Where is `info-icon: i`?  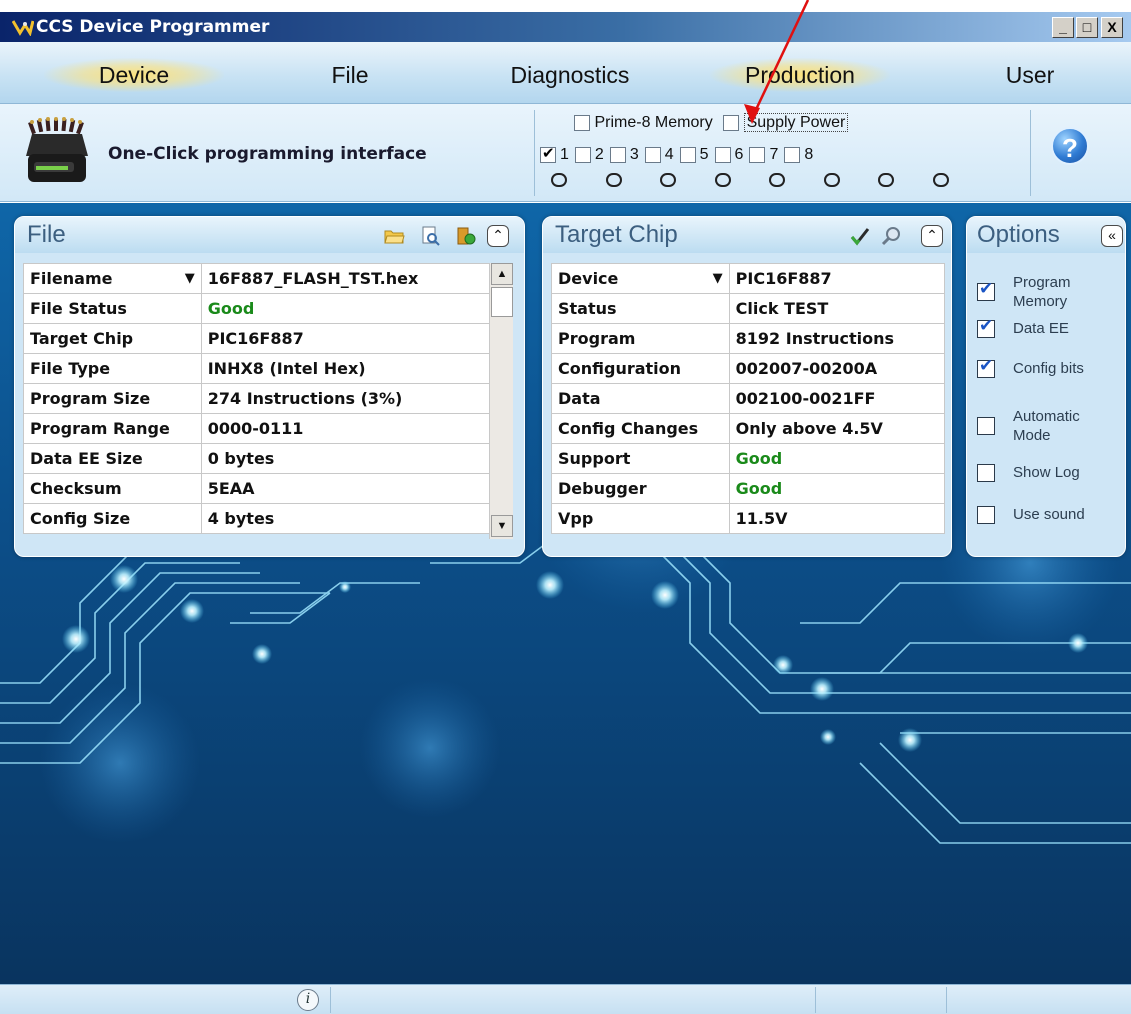 info-icon: i is located at coordinates (308, 1000).